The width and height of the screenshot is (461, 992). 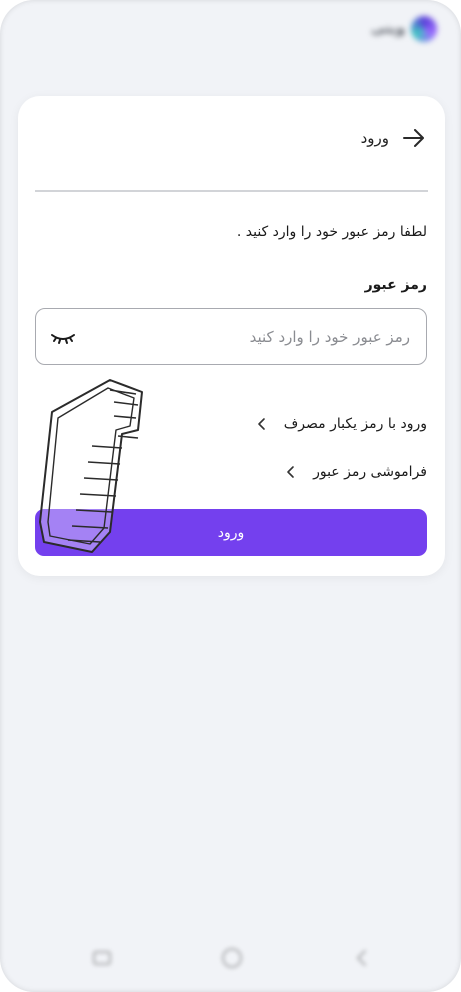 What do you see at coordinates (355, 424) in the screenshot?
I see `otp-login-label: ورود با رمز یکبار مصرف` at bounding box center [355, 424].